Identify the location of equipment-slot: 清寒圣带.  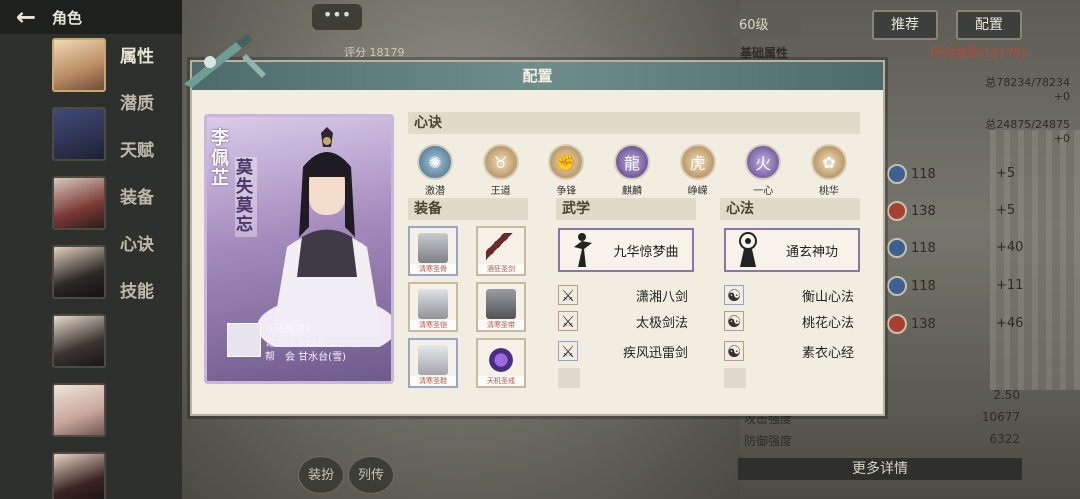
(501, 307).